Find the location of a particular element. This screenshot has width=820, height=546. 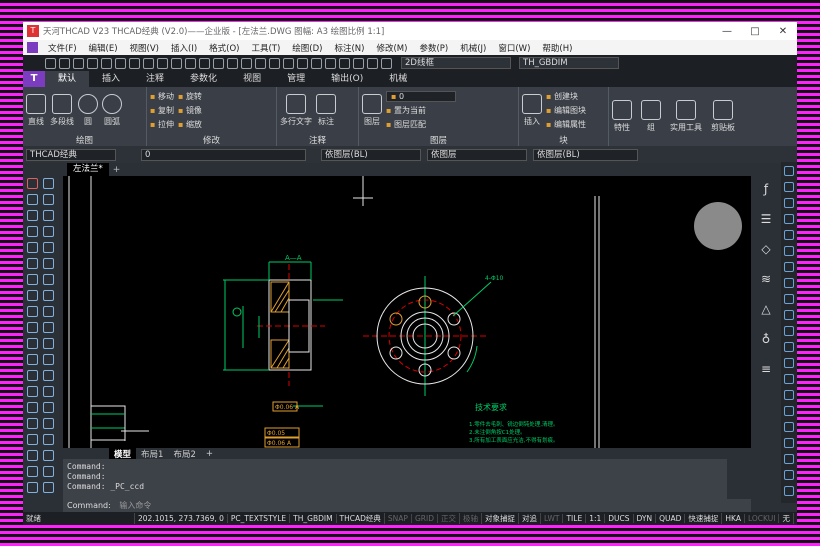

image-icon is located at coordinates (48, 407).